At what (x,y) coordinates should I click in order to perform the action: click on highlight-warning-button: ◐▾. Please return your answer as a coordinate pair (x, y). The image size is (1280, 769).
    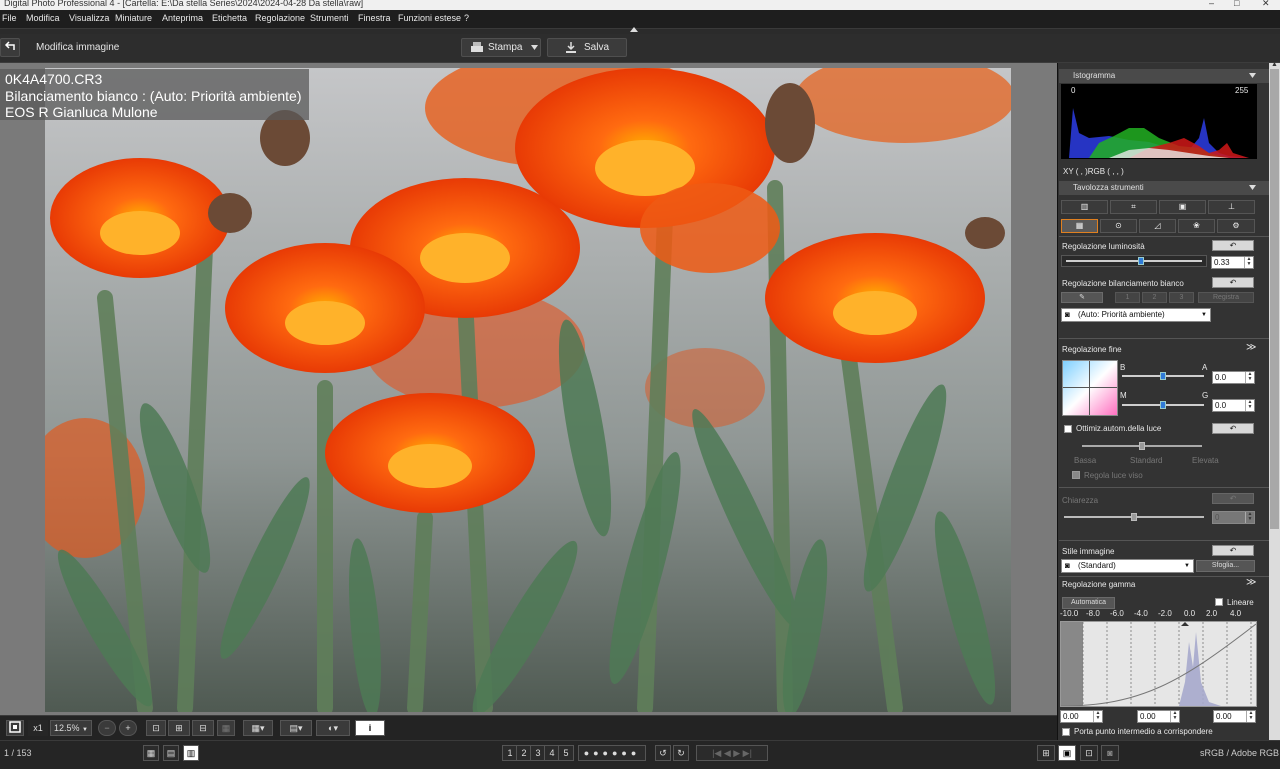
    Looking at the image, I should click on (333, 728).